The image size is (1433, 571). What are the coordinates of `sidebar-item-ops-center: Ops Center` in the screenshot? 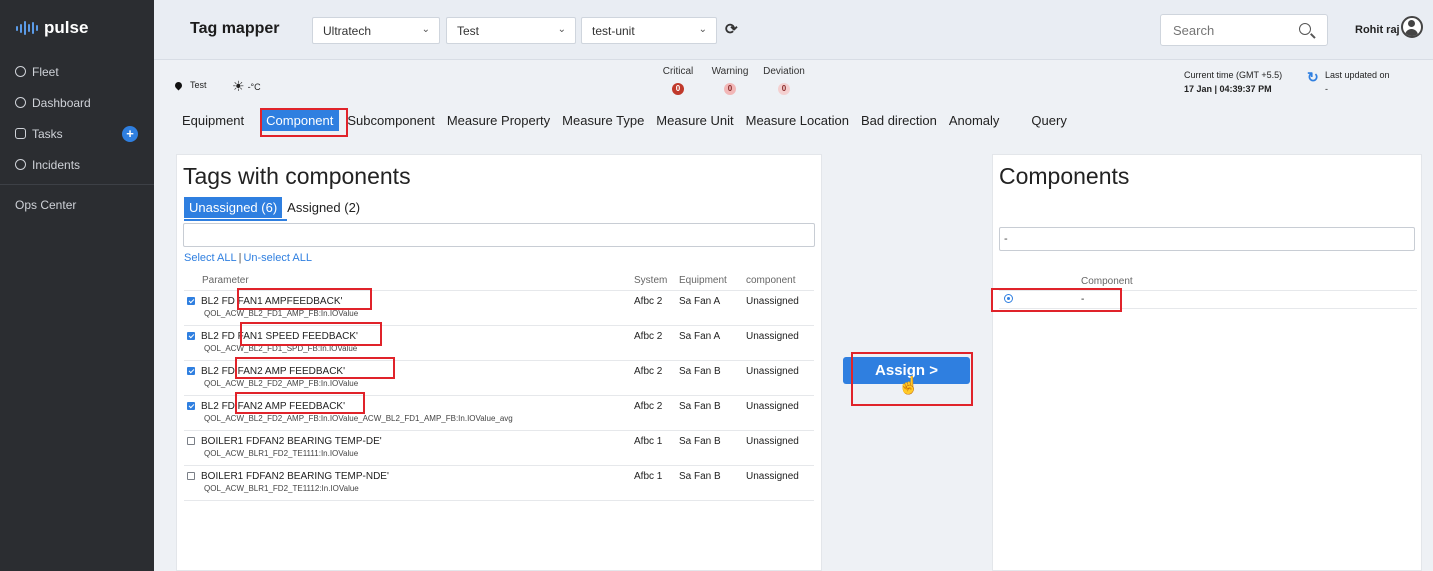 It's located at (77, 204).